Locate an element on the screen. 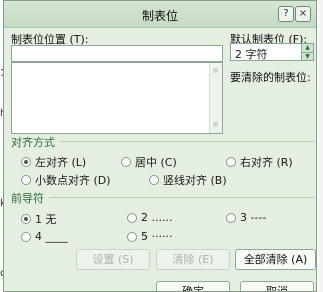  radio-align-right: 右对齐 (R) is located at coordinates (259, 162).